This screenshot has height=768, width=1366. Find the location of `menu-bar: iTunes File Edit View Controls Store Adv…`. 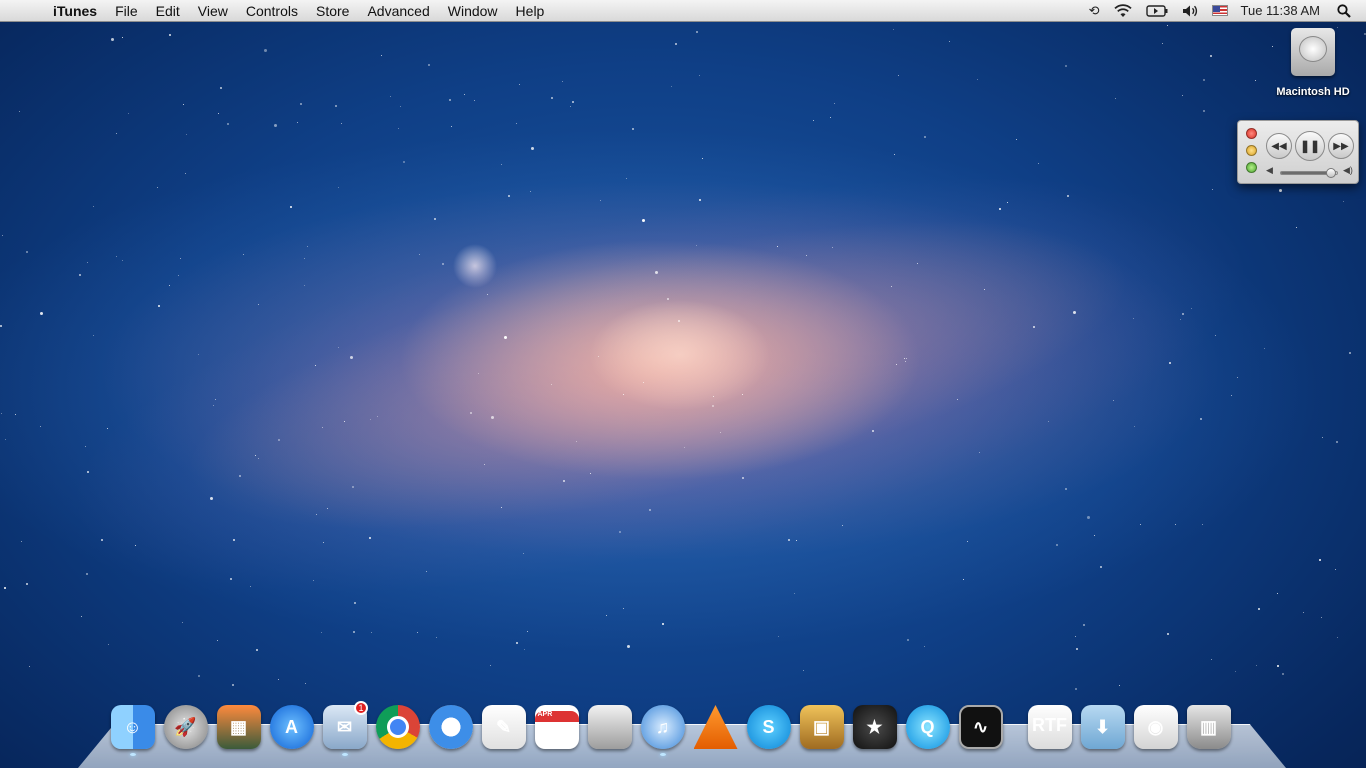

menu-bar: iTunes File Edit View Controls Store Adv… is located at coordinates (683, 11).